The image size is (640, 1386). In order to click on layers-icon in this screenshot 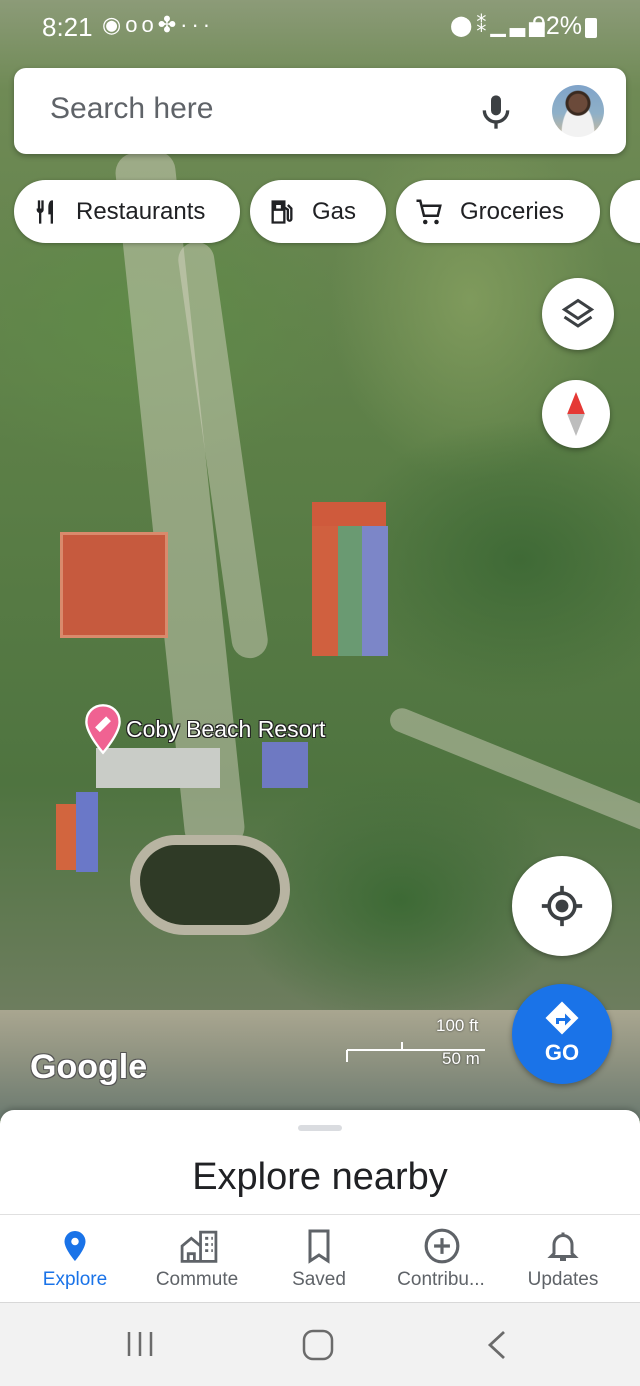, I will do `click(578, 313)`.